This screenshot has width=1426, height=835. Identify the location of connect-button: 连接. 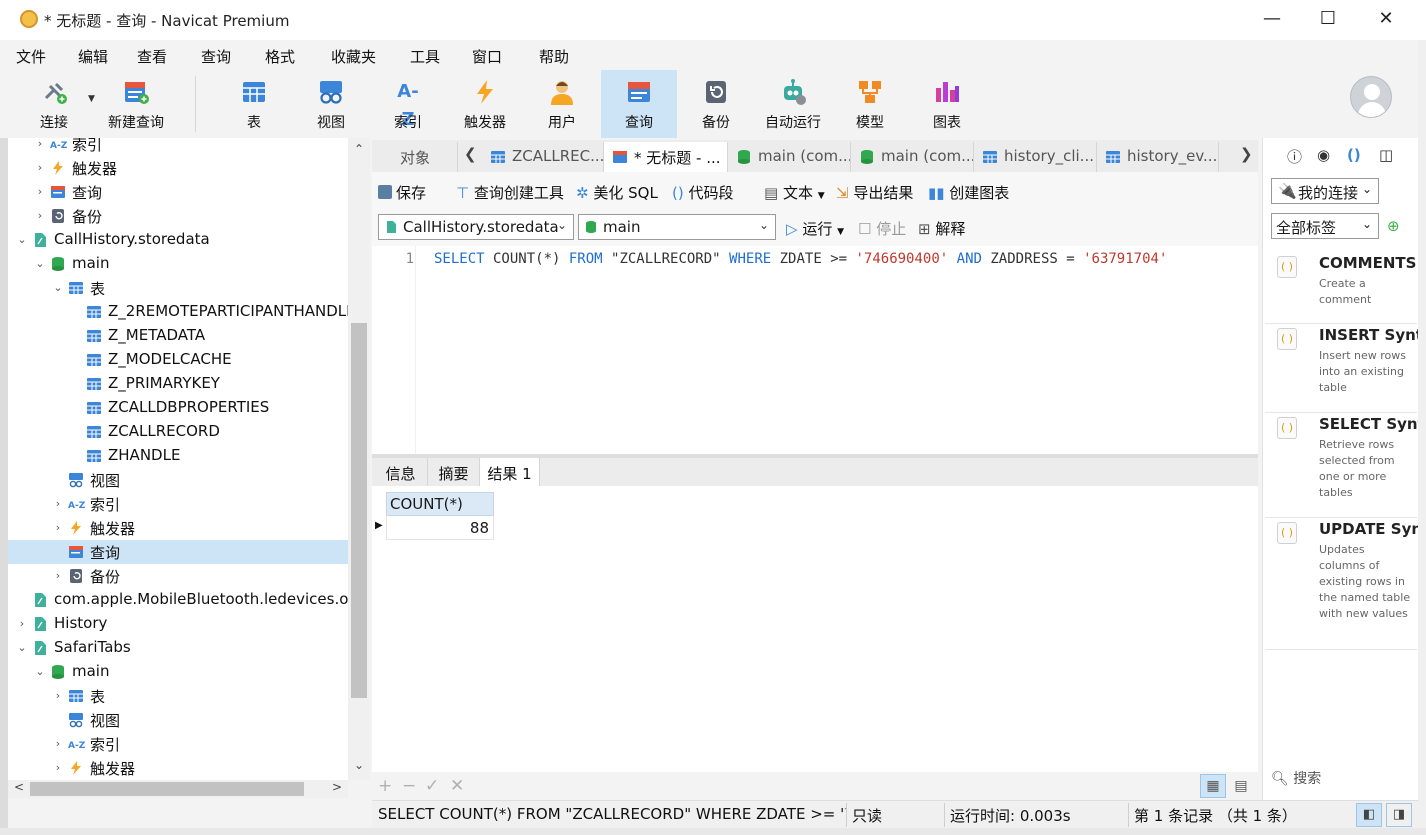
(54, 104).